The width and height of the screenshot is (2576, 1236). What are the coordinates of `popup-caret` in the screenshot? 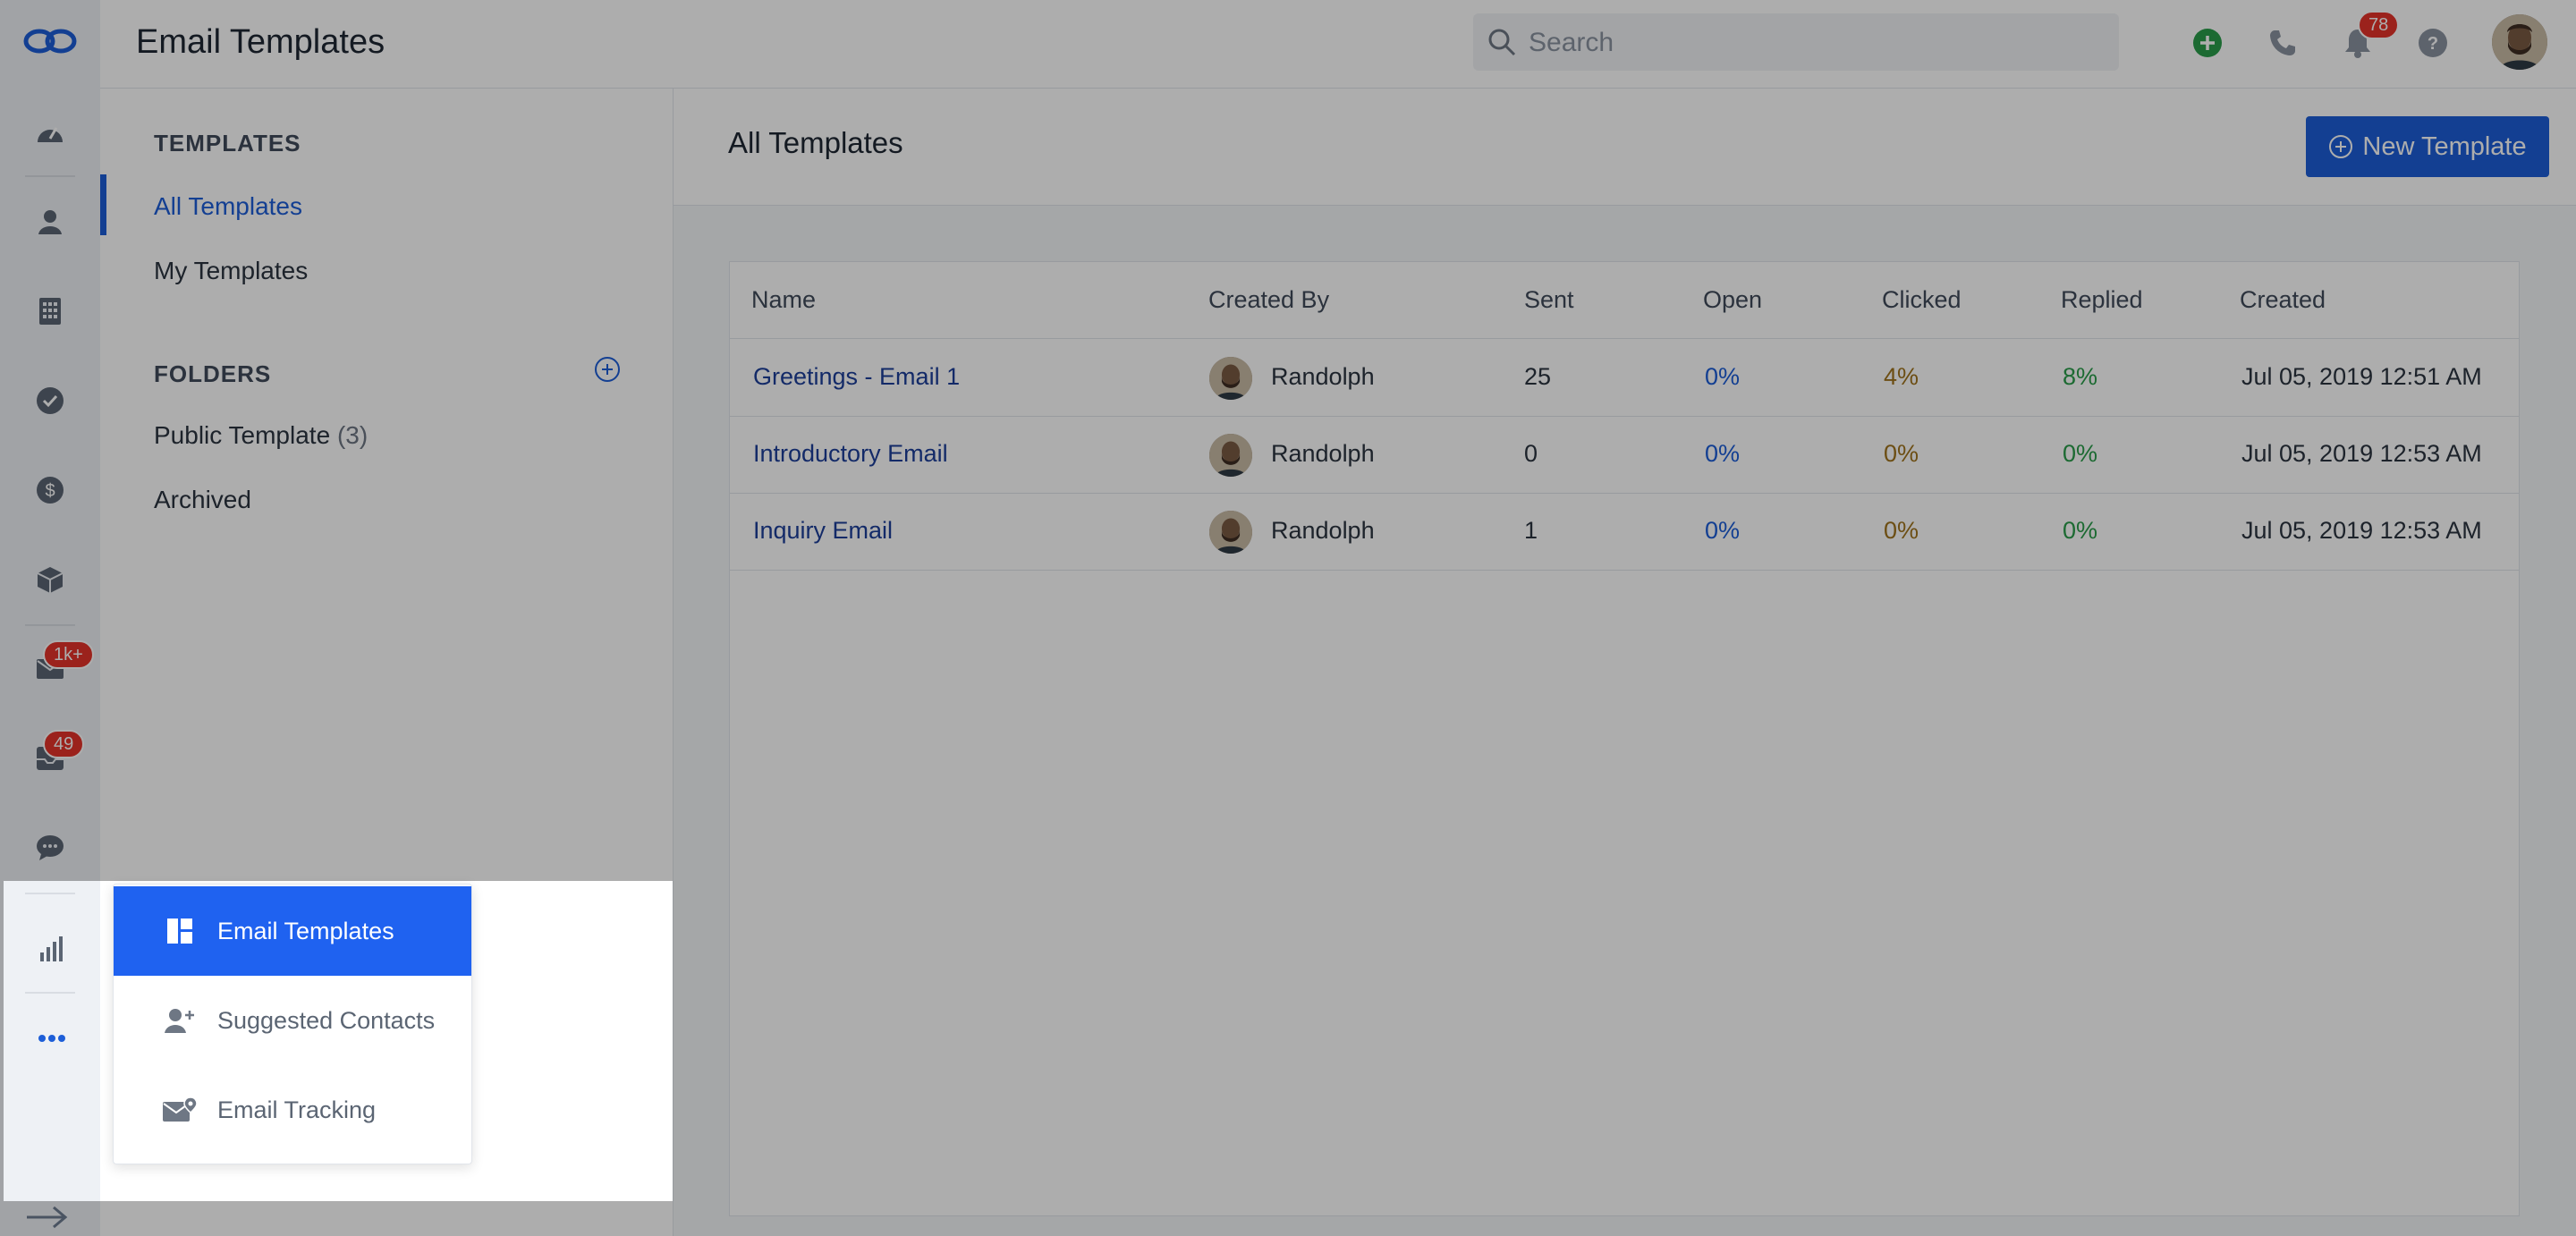 It's located at (106, 1030).